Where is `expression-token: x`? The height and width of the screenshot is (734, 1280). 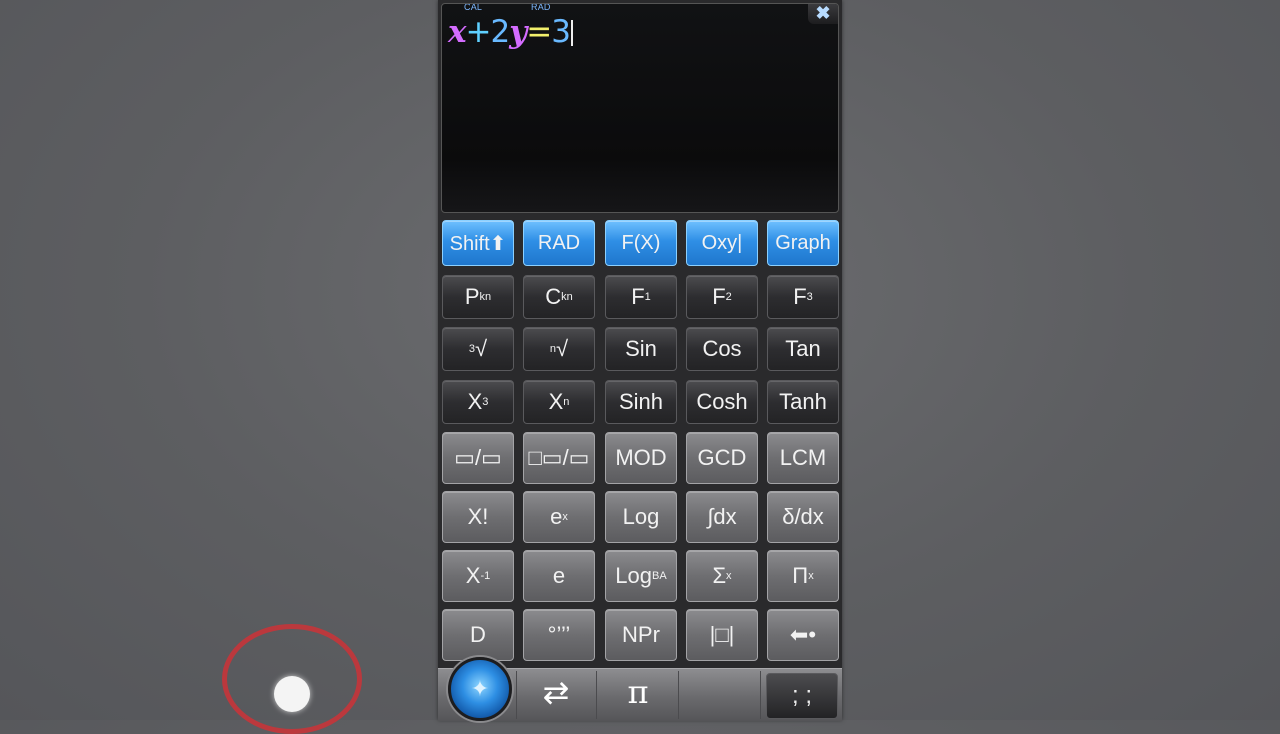 expression-token: x is located at coordinates (457, 32).